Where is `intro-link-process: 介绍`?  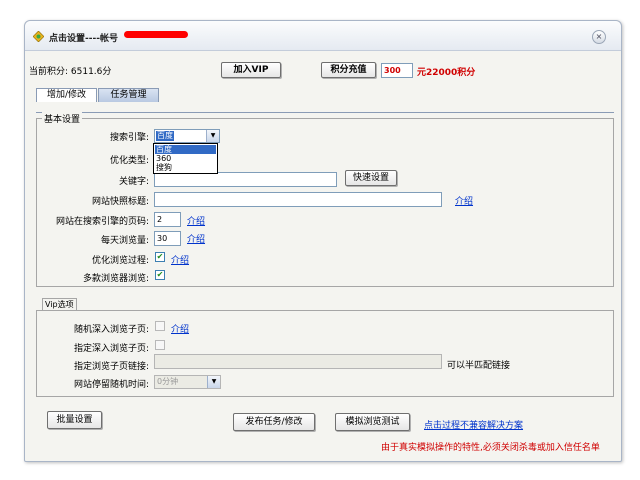 intro-link-process: 介绍 is located at coordinates (180, 259).